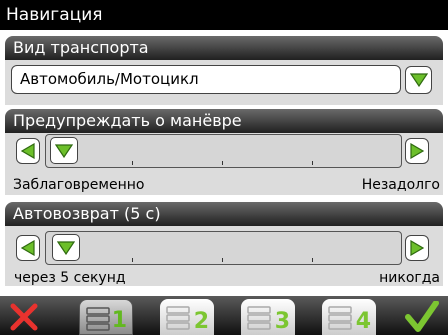  I want to click on autoreturn-decrease-button, so click(28, 248).